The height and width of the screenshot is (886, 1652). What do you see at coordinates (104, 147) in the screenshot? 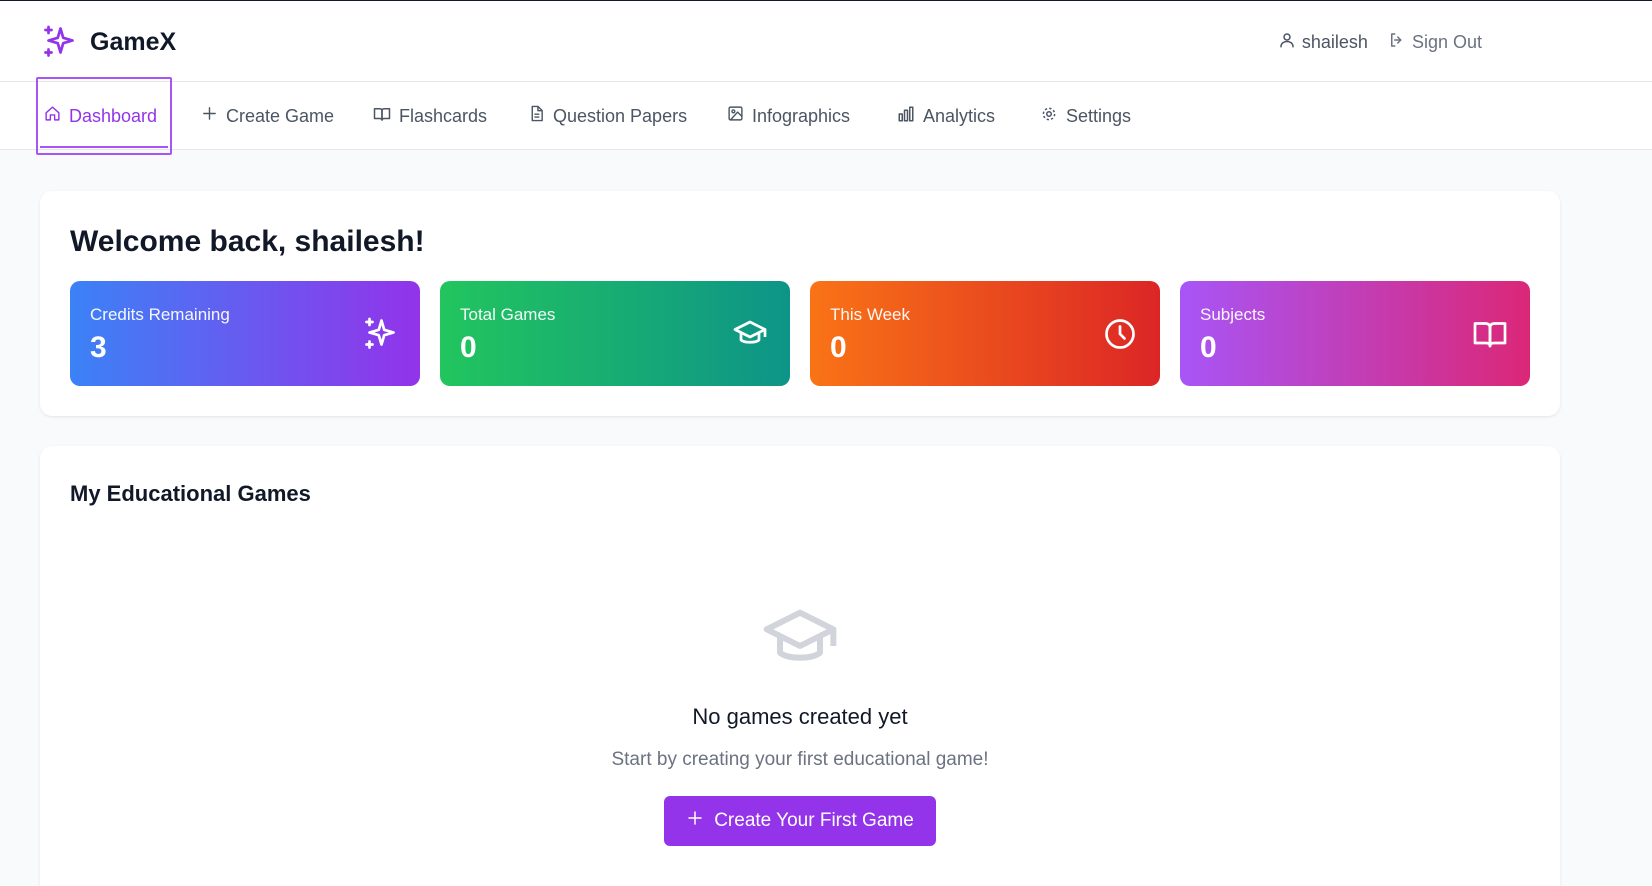
I see `active-tab-indicator` at bounding box center [104, 147].